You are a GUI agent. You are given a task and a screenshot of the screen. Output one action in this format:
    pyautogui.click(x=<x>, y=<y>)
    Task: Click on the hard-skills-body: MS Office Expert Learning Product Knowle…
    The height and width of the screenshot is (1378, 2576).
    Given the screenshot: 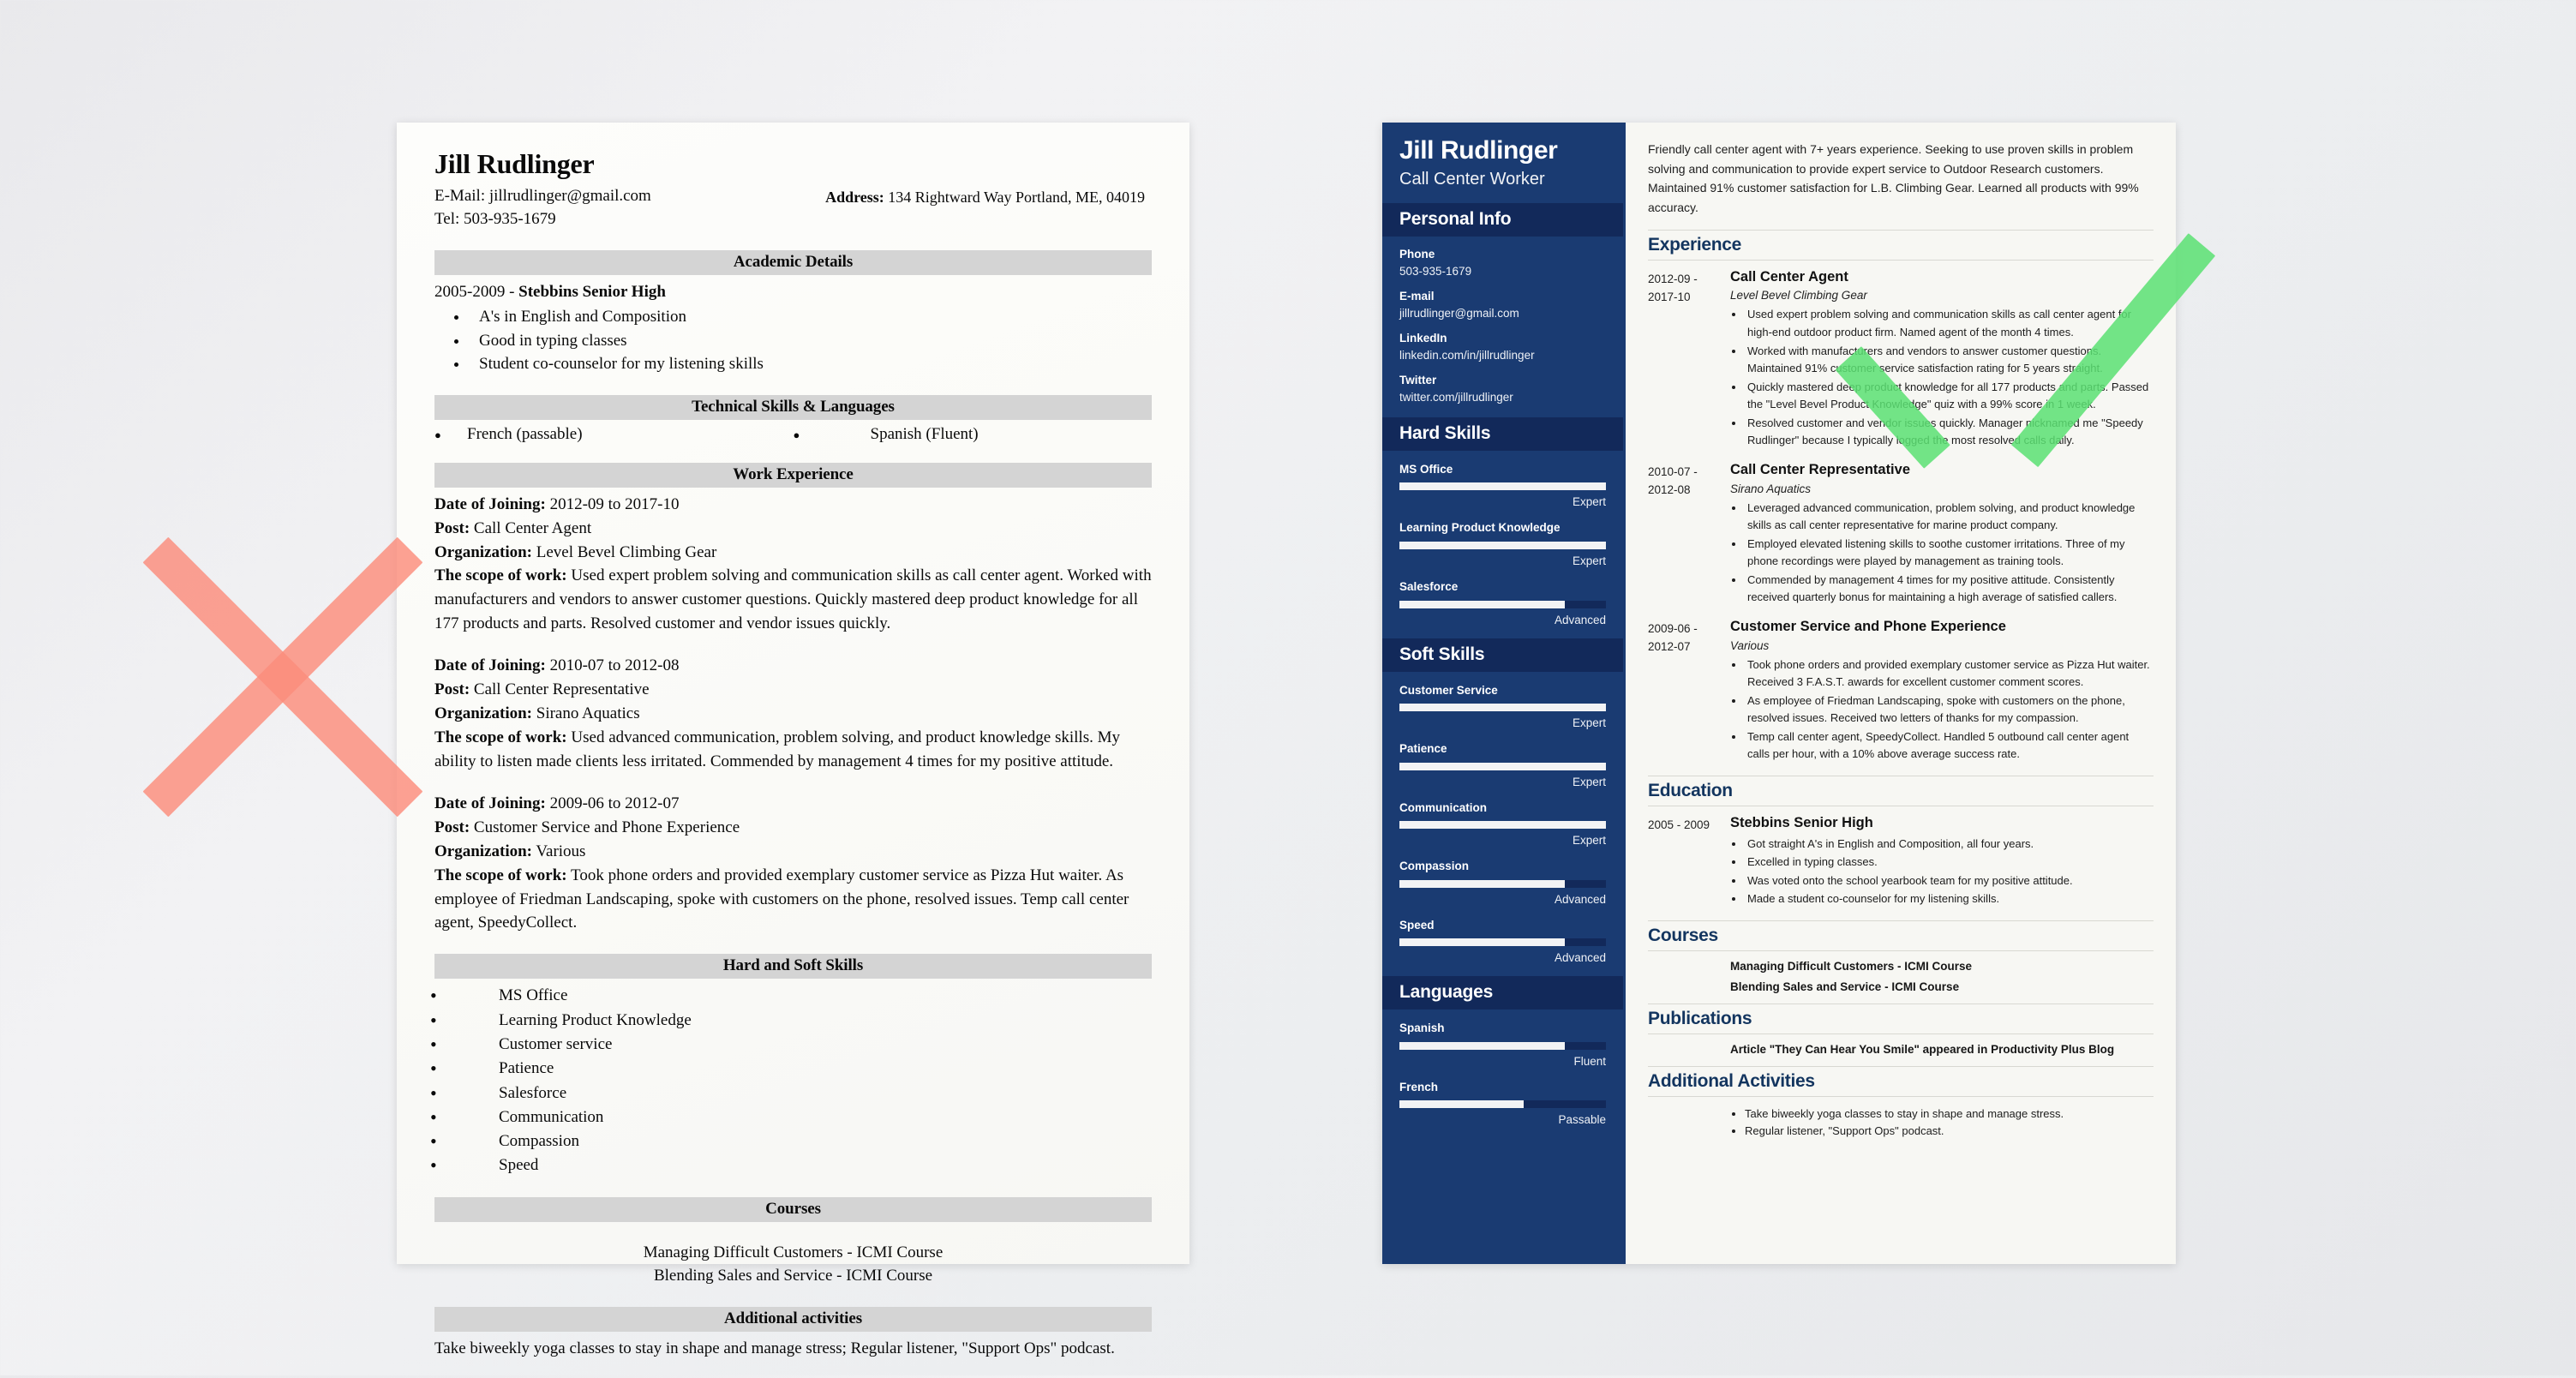 What is the action you would take?
    pyautogui.click(x=1502, y=544)
    